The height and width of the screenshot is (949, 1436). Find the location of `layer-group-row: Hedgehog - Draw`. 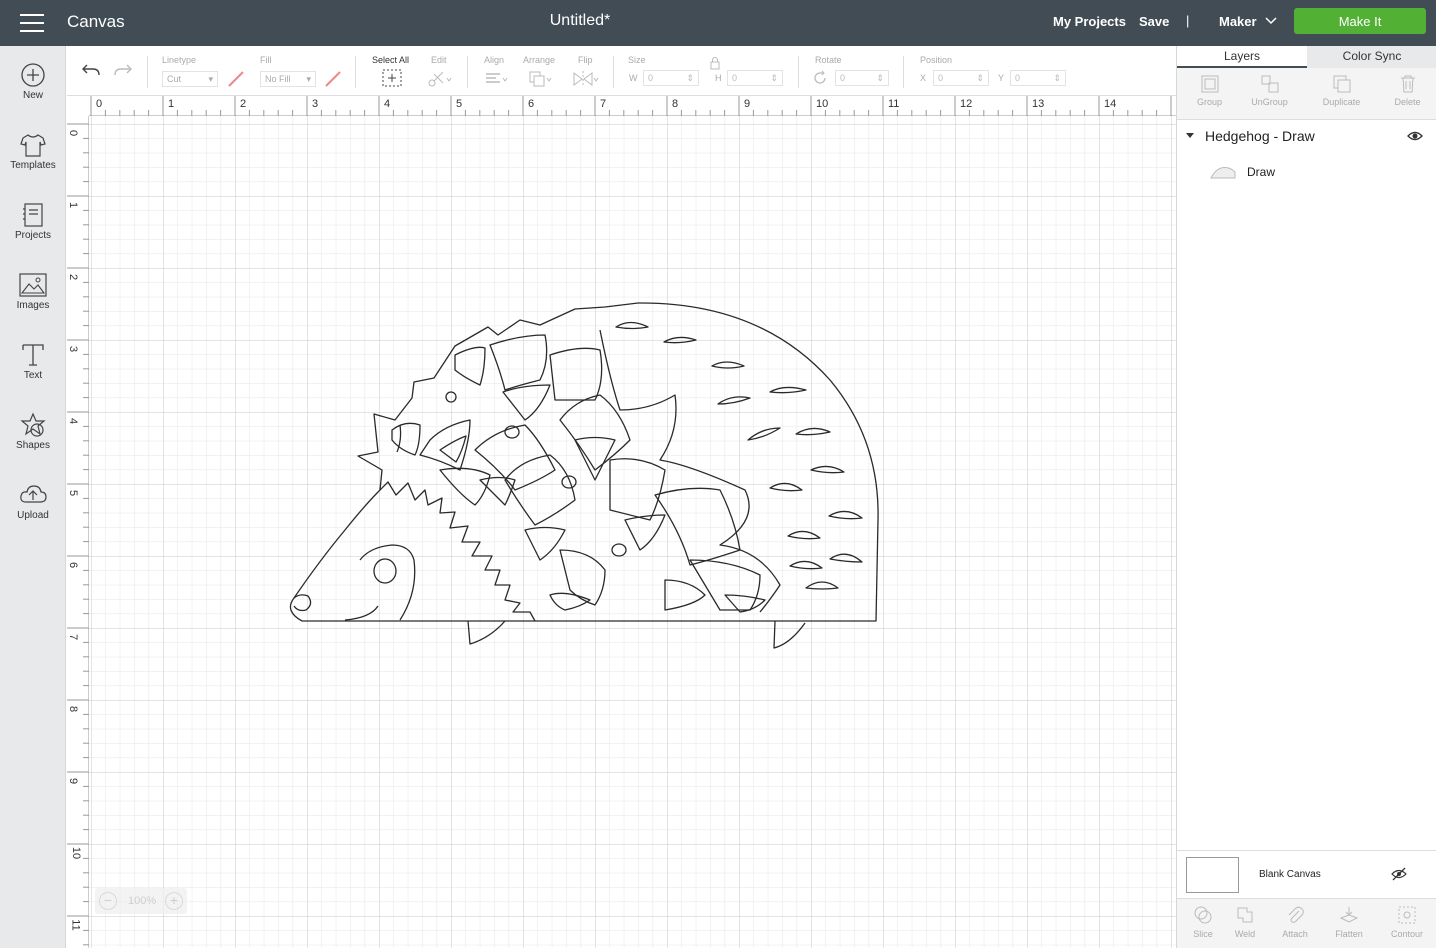

layer-group-row: Hedgehog - Draw is located at coordinates (1306, 136).